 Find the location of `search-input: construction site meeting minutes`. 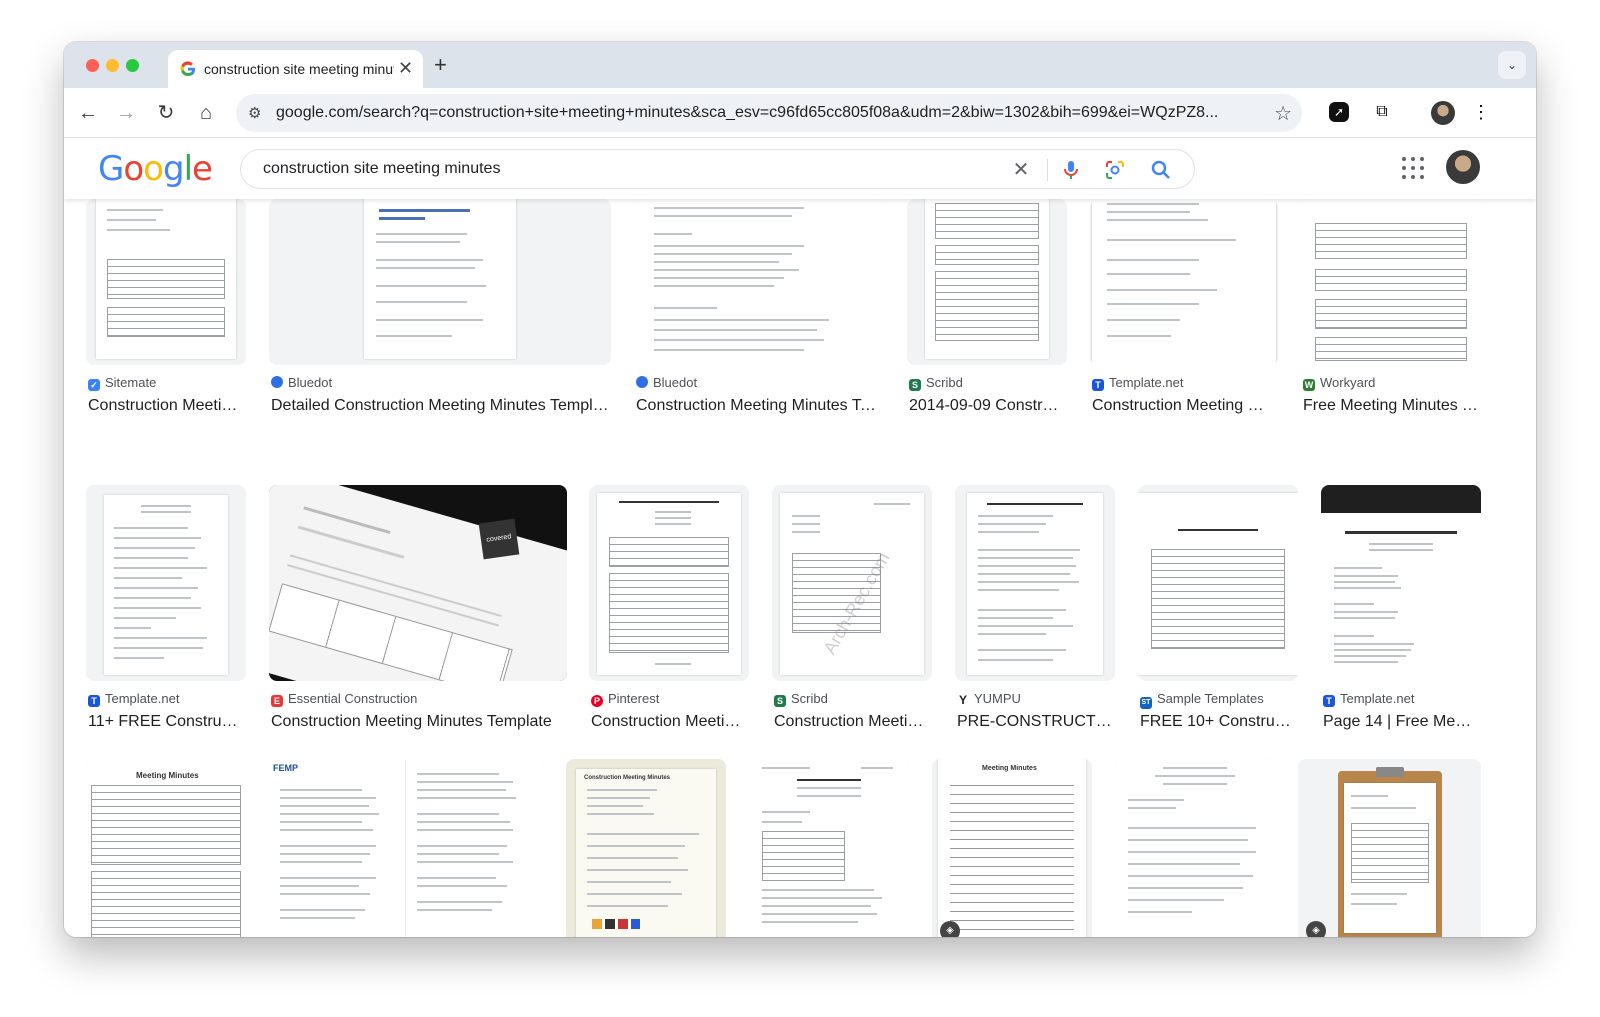

search-input: construction site meeting minutes is located at coordinates (381, 169).